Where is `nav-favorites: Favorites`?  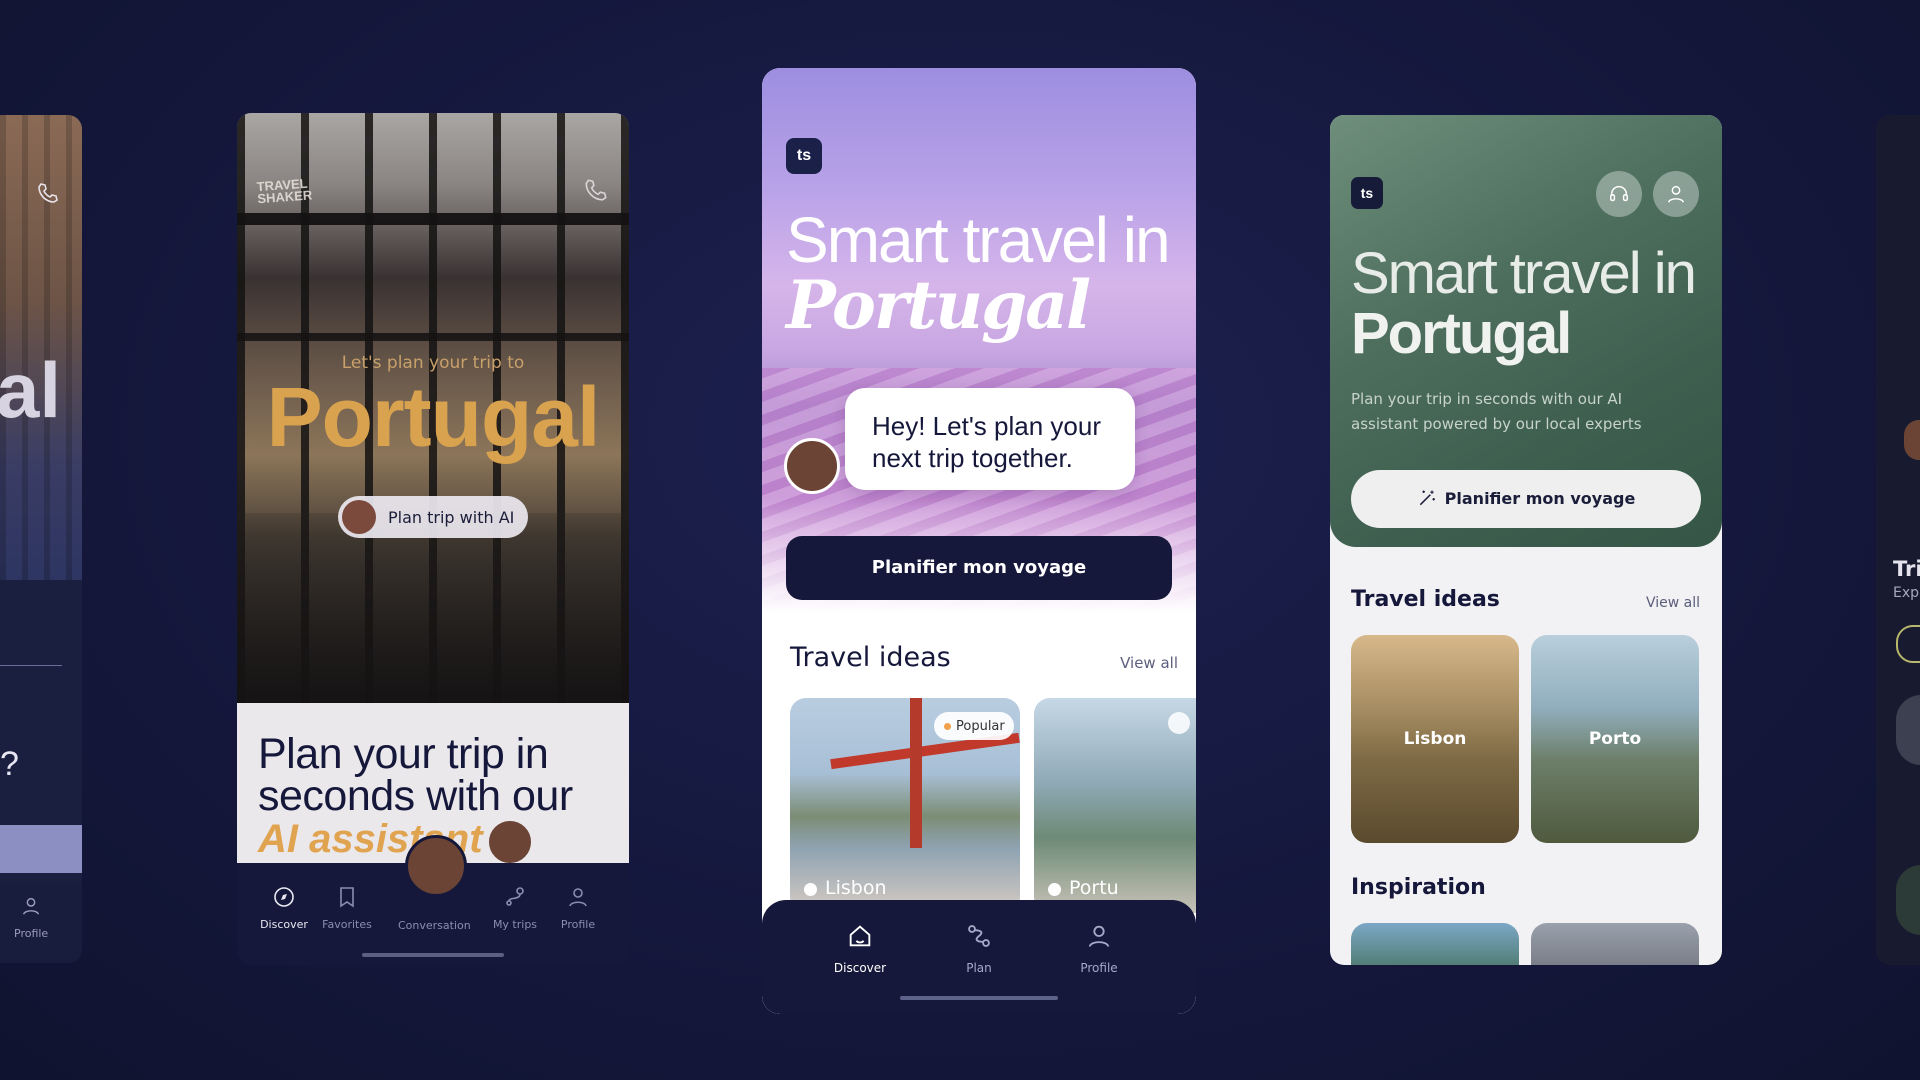 nav-favorites: Favorites is located at coordinates (347, 908).